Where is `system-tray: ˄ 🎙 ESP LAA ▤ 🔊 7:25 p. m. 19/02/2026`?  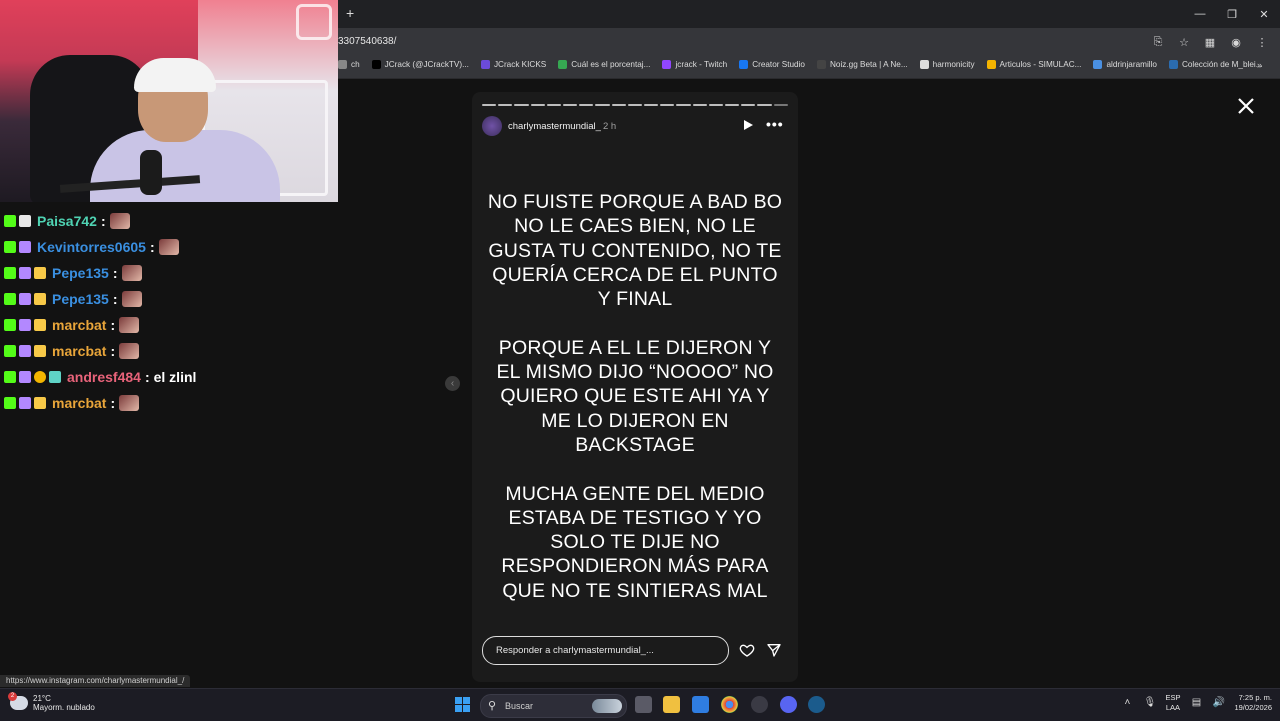 system-tray: ˄ 🎙 ESP LAA ▤ 🔊 7:25 p. m. 19/02/2026 is located at coordinates (1196, 703).